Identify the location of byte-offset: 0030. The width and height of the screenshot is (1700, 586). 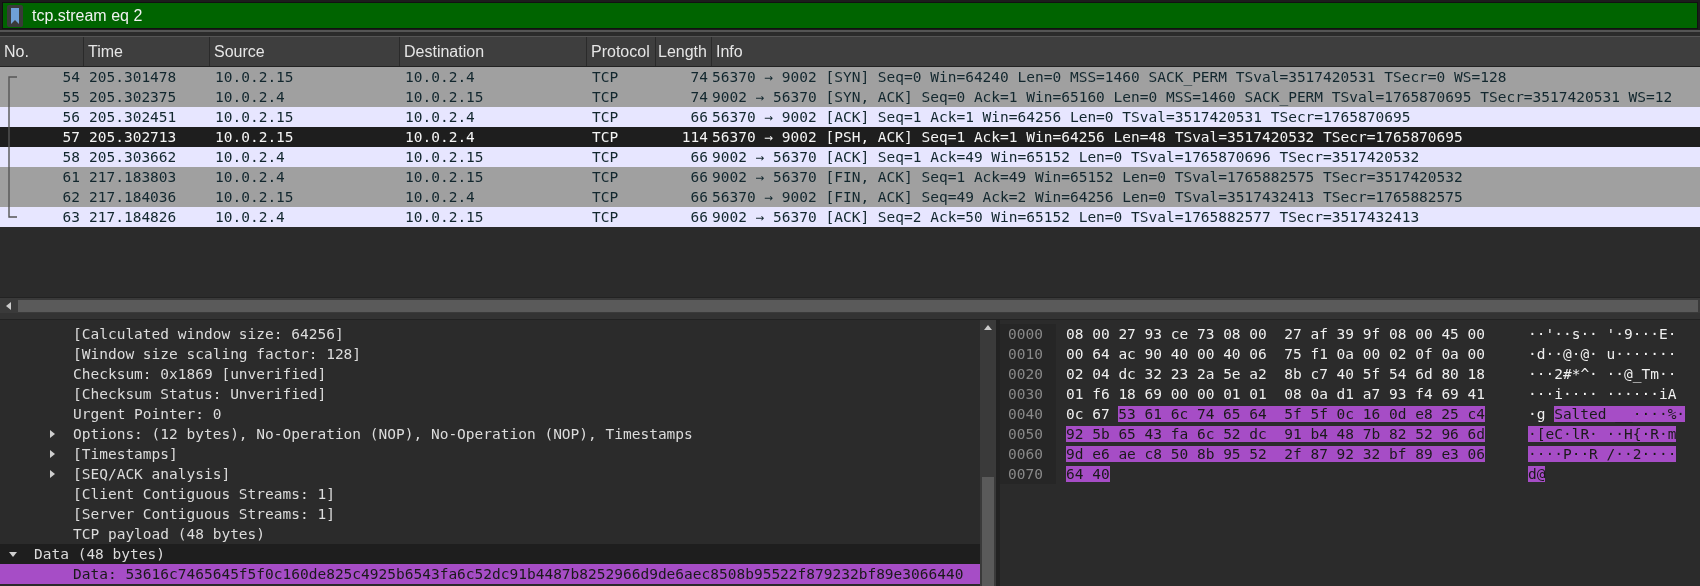
(1028, 394).